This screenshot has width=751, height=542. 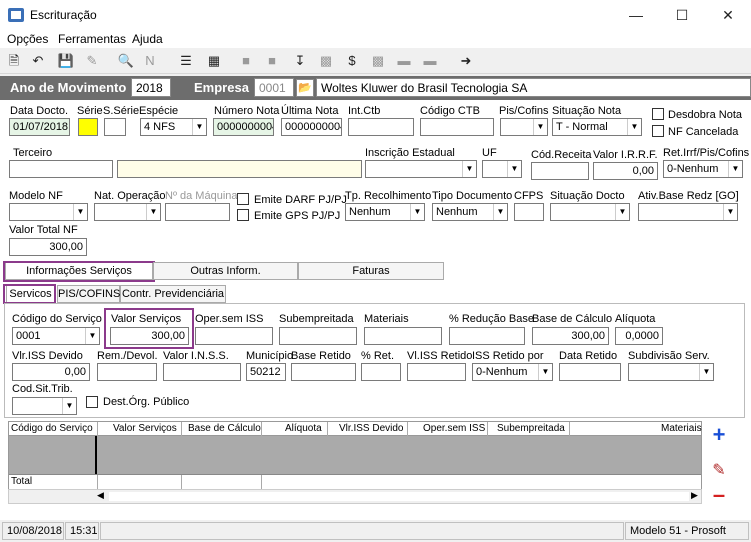 What do you see at coordinates (186, 61) in the screenshot?
I see `list-icon: ☰` at bounding box center [186, 61].